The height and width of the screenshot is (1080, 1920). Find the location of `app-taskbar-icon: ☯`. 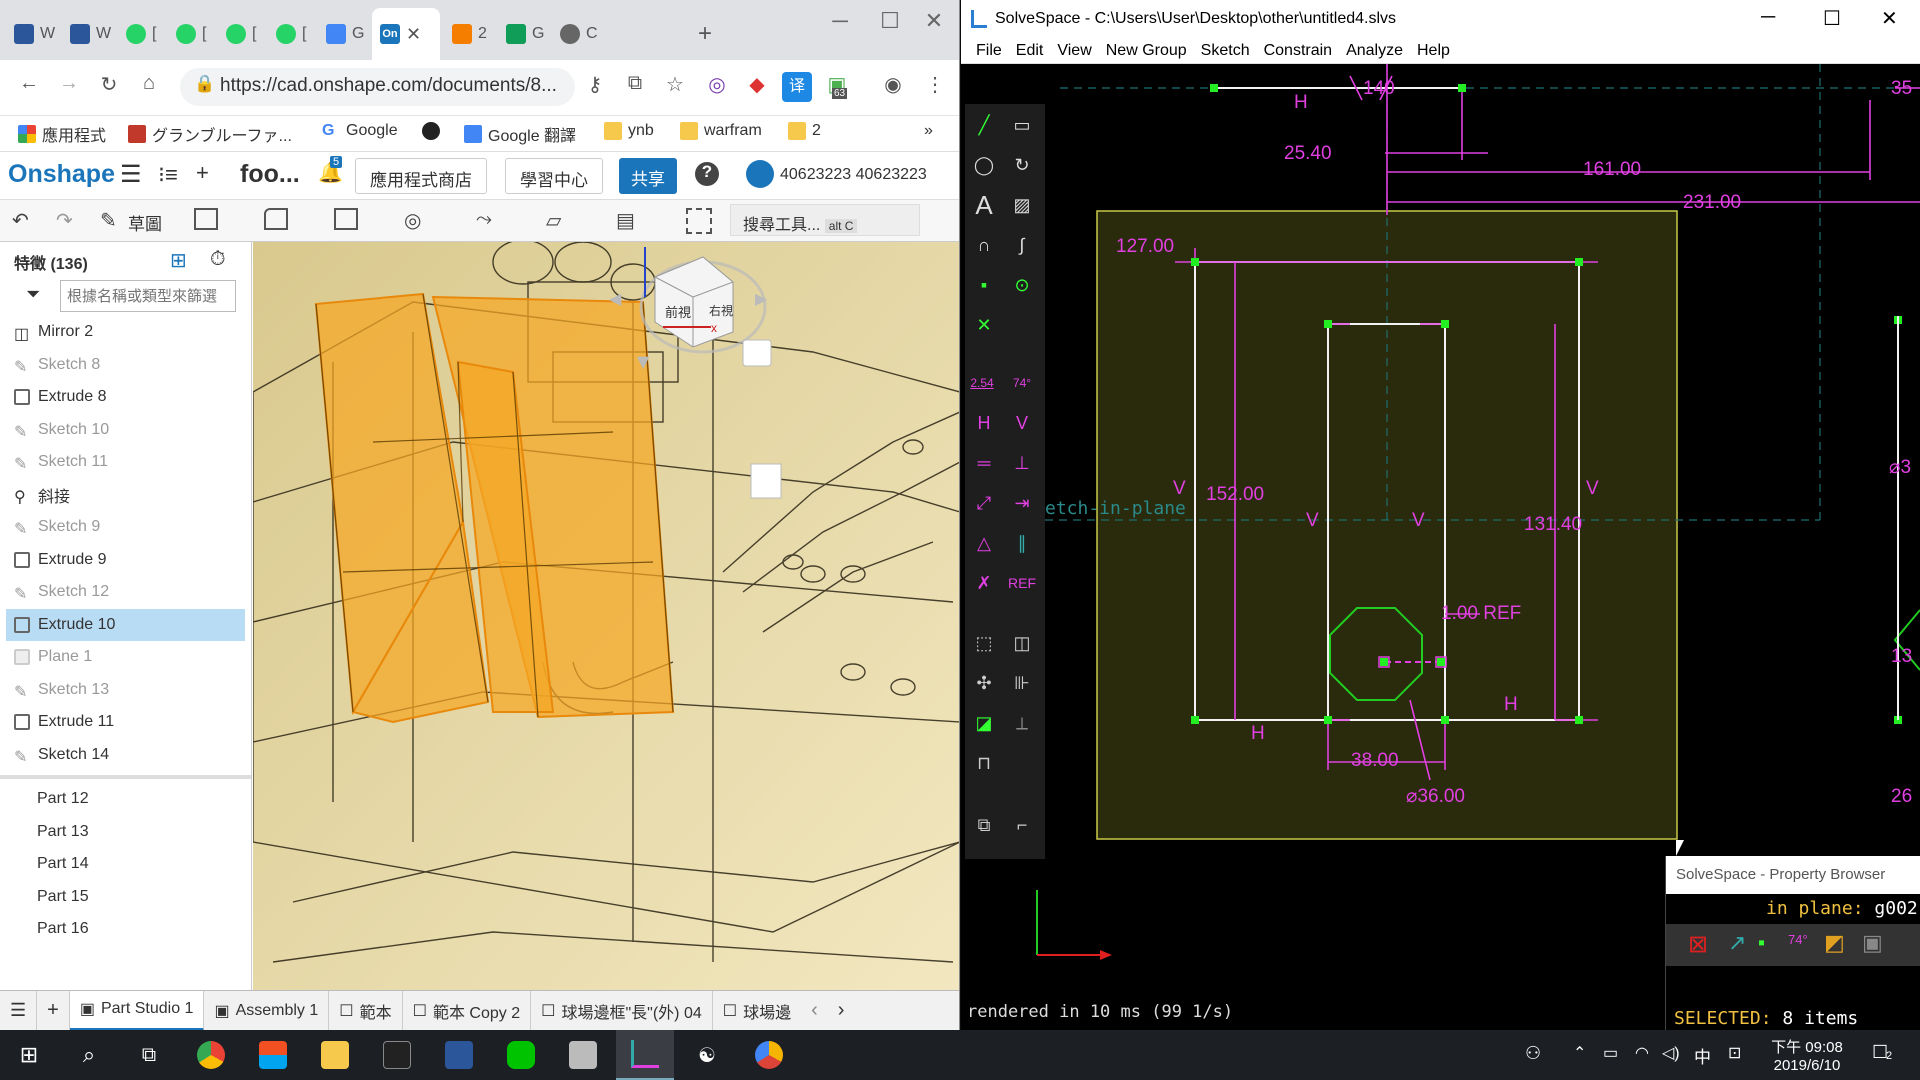

app-taskbar-icon: ☯ is located at coordinates (707, 1055).